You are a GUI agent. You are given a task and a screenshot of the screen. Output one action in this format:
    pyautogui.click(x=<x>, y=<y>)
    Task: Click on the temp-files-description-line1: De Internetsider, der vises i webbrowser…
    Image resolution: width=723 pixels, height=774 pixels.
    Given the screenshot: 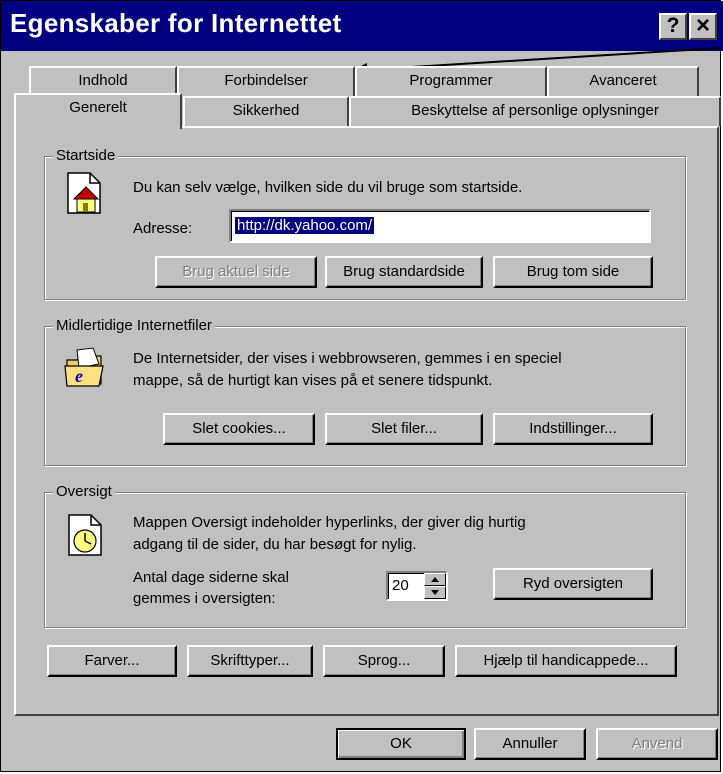 What is the action you would take?
    pyautogui.click(x=347, y=358)
    